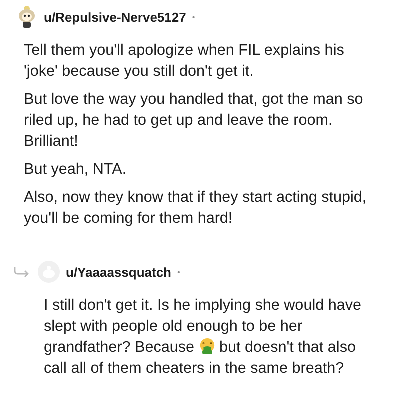 This screenshot has height=412, width=400. Describe the element at coordinates (27, 17) in the screenshot. I see `avatar-icon` at that location.